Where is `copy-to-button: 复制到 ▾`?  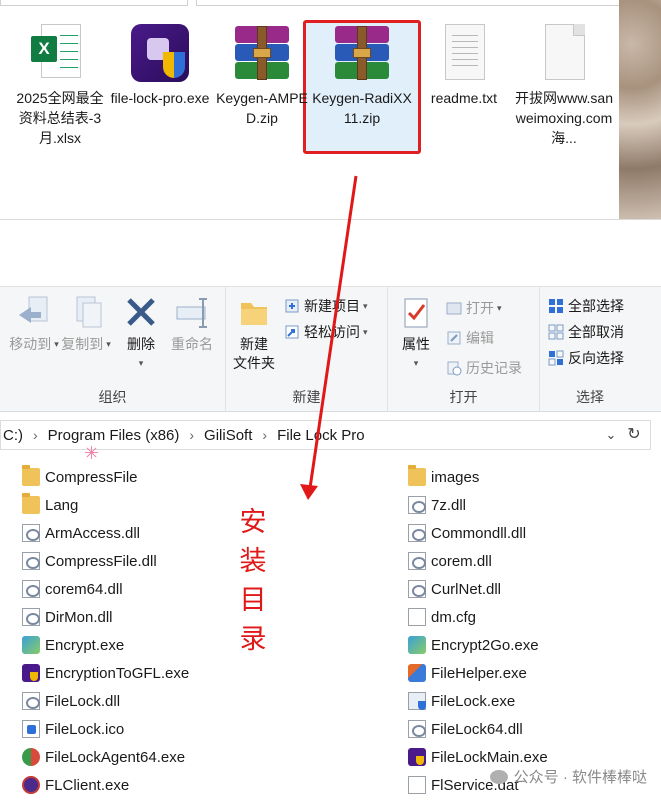
copy-to-button: 复制到 ▾ is located at coordinates (86, 323).